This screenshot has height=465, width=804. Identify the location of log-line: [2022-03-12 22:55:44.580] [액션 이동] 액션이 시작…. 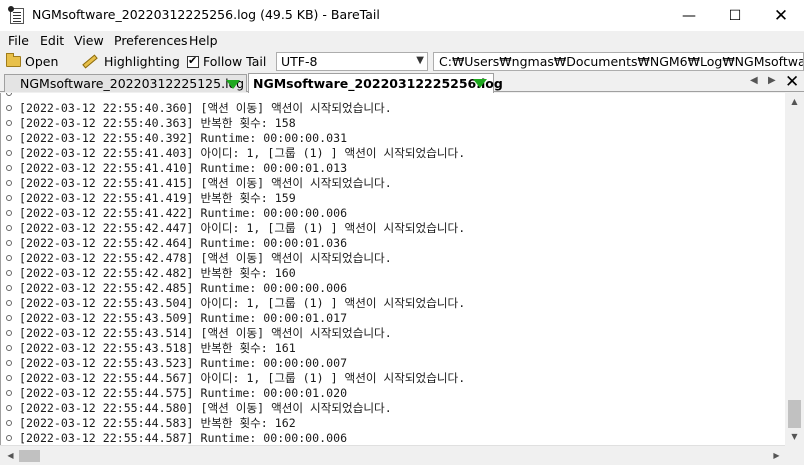
(205, 408).